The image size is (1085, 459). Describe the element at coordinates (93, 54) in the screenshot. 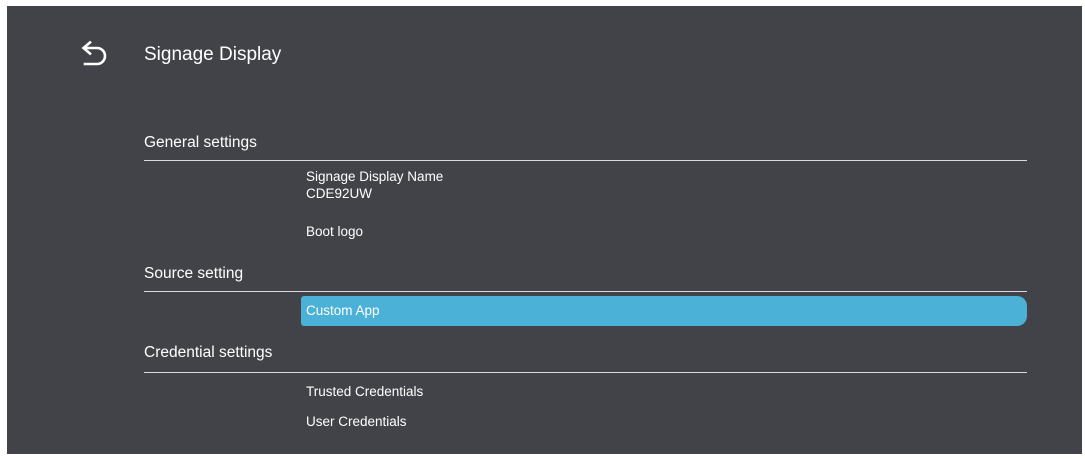

I see `back-arrow-icon` at that location.